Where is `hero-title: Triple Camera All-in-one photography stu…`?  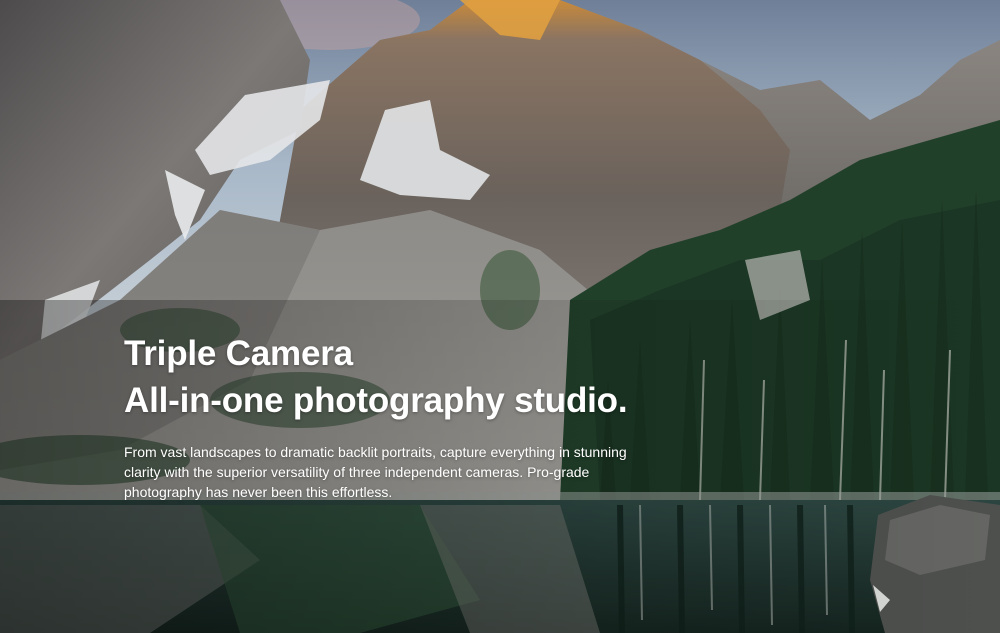 hero-title: Triple Camera All-in-one photography stu… is located at coordinates (404, 377).